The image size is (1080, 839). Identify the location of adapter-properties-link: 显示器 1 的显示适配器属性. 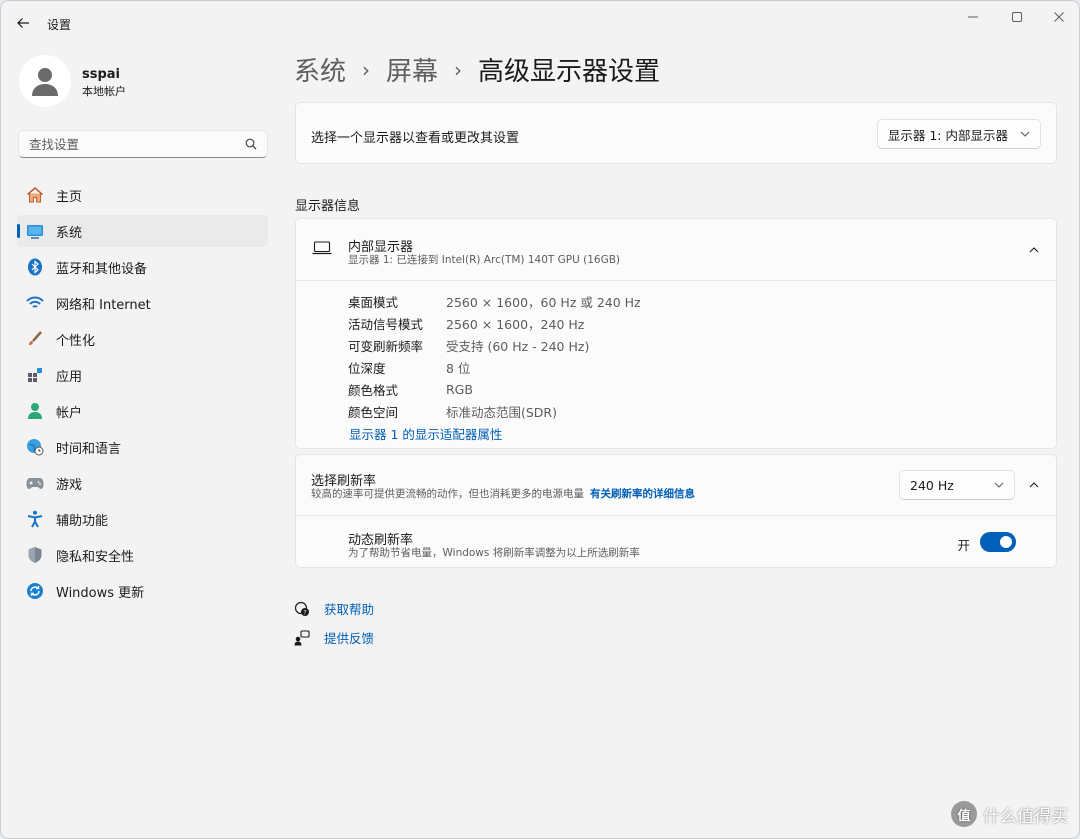
(425, 433).